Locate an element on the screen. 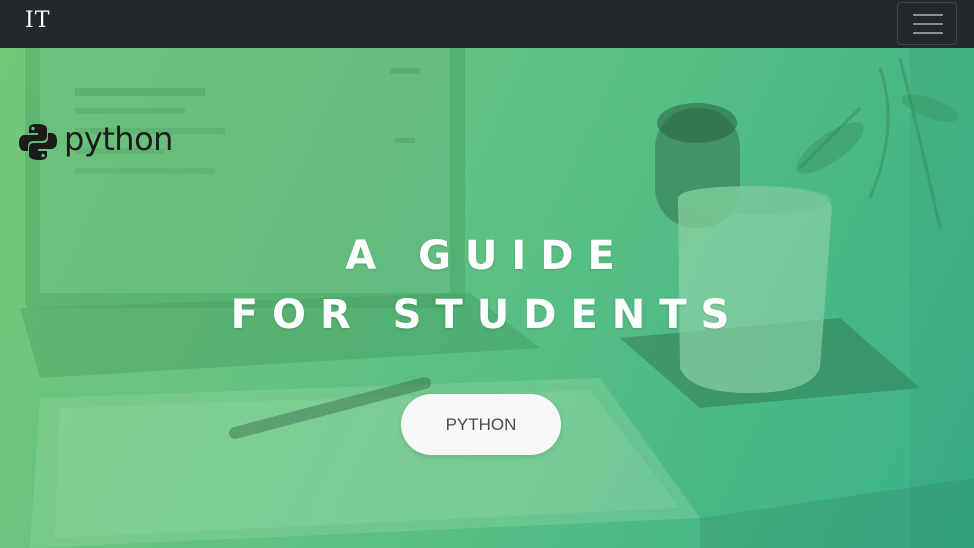 The height and width of the screenshot is (548, 974). menu-toggle-button is located at coordinates (927, 23).